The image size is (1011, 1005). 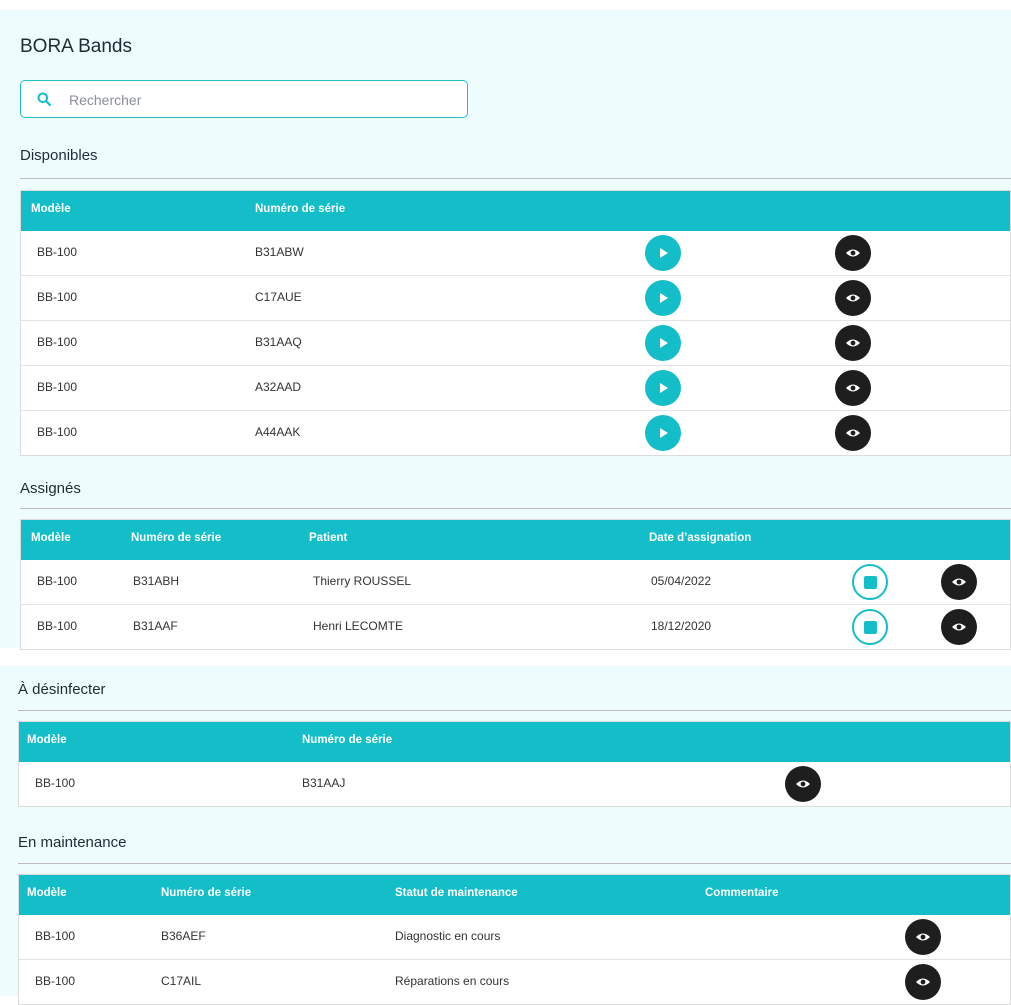 What do you see at coordinates (700, 538) in the screenshot?
I see `column-header-date: Date d’assignation` at bounding box center [700, 538].